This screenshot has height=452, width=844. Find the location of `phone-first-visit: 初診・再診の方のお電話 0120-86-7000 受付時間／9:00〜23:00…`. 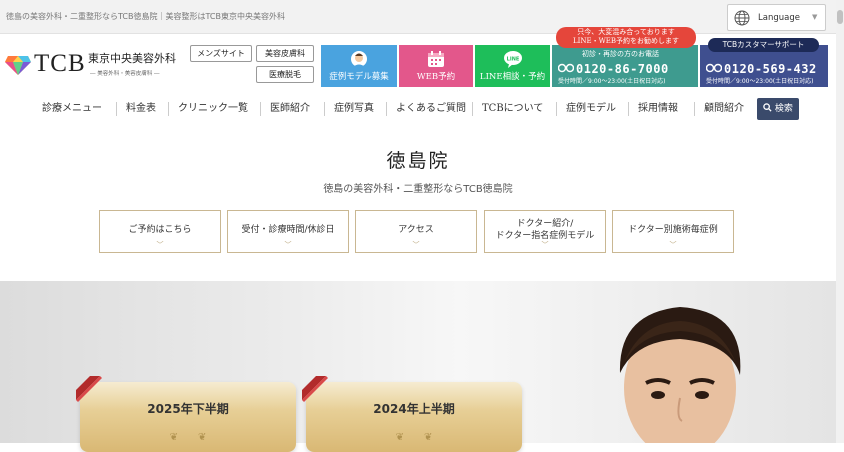

phone-first-visit: 初診・再診の方のお電話 0120-86-7000 受付時間／9:00〜23:00… is located at coordinates (625, 66).